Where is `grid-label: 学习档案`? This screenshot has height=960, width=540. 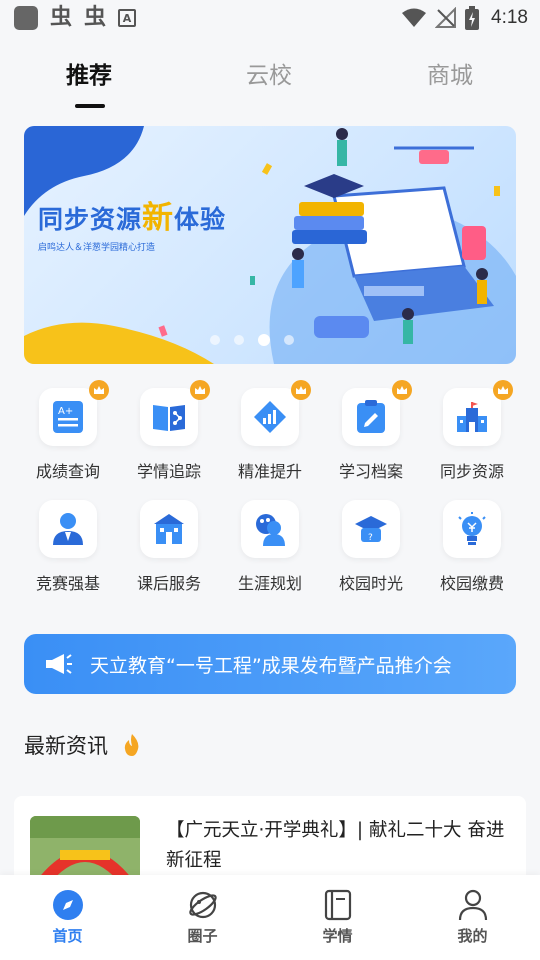 grid-label: 学习档案 is located at coordinates (370, 471).